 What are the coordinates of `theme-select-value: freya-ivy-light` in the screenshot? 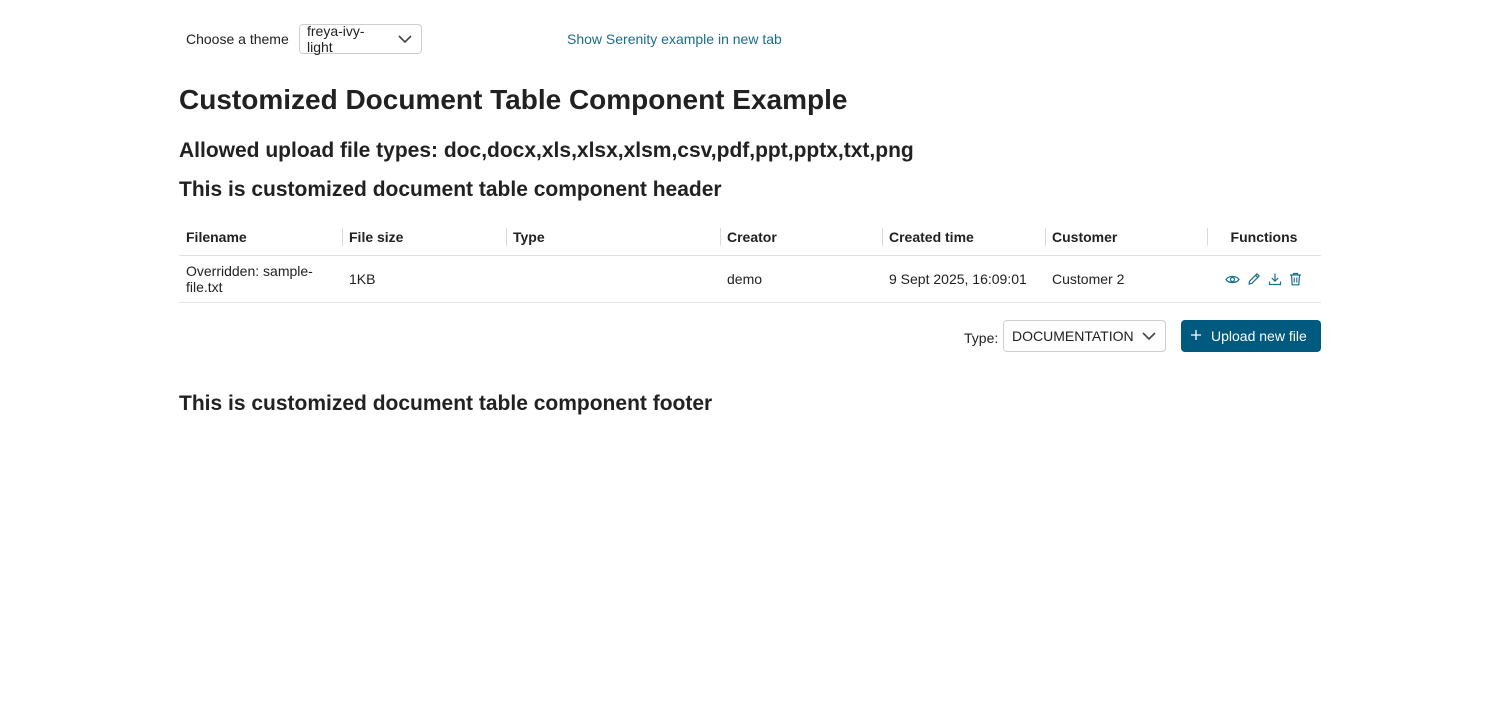 It's located at (336, 39).